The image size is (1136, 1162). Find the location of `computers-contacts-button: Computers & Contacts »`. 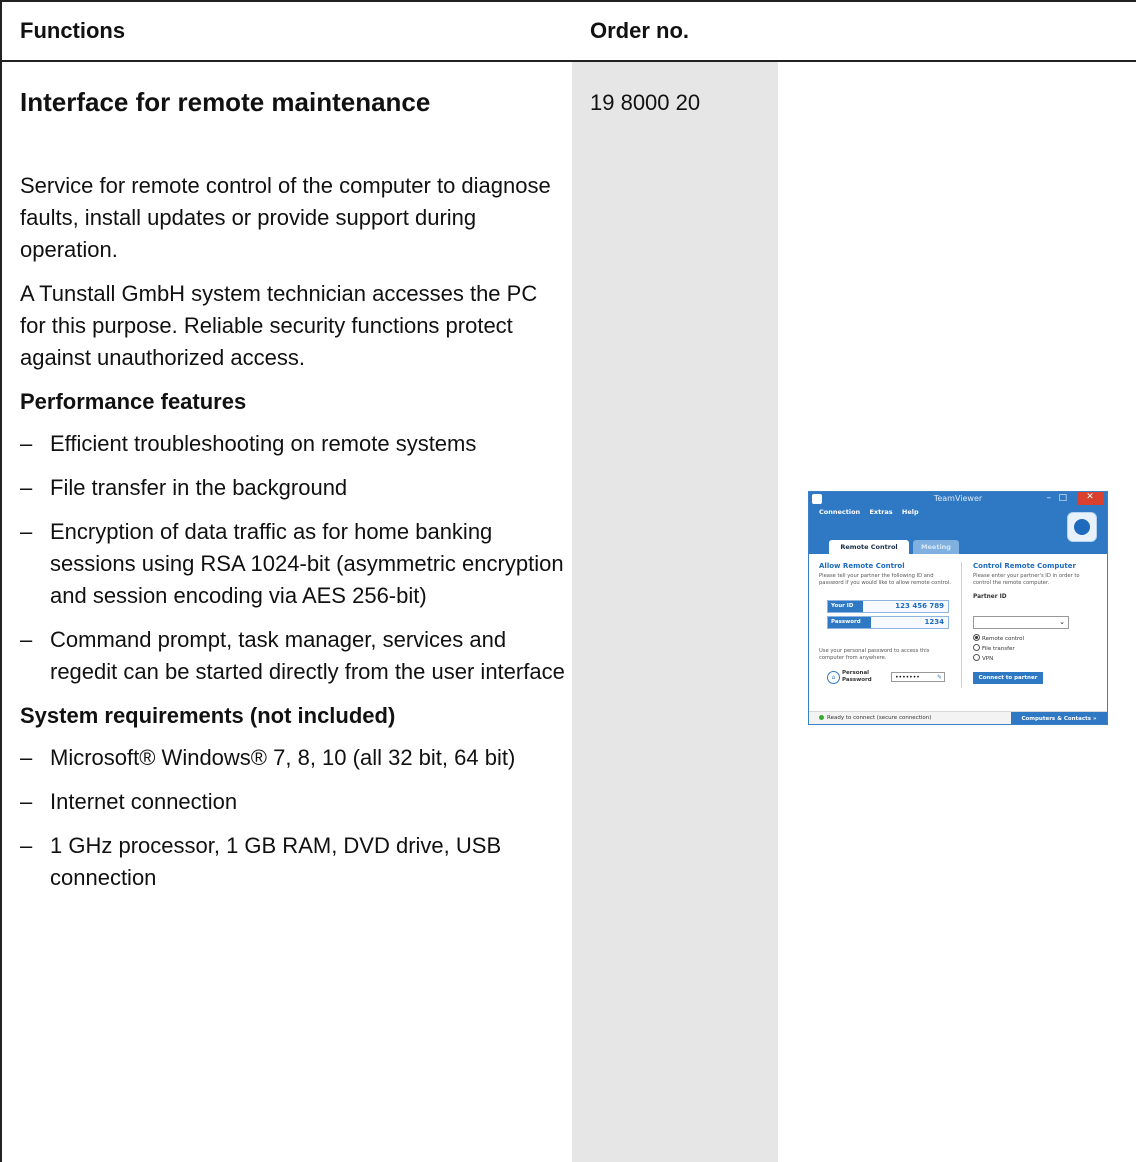

computers-contacts-button: Computers & Contacts » is located at coordinates (1059, 718).